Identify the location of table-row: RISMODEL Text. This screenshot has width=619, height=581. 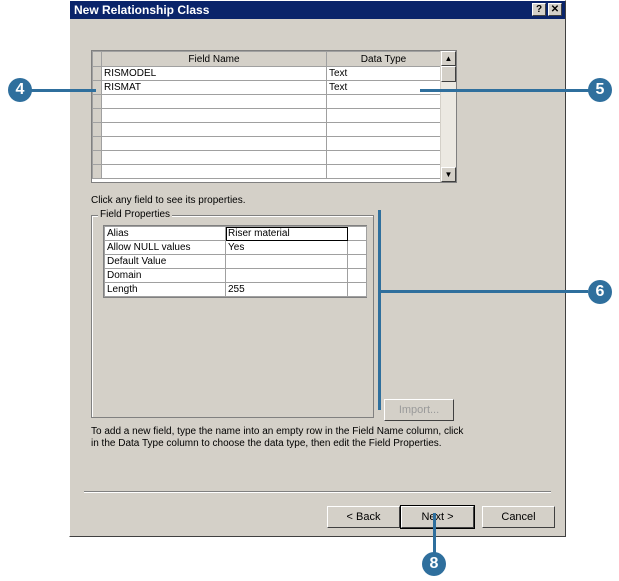
(266, 73).